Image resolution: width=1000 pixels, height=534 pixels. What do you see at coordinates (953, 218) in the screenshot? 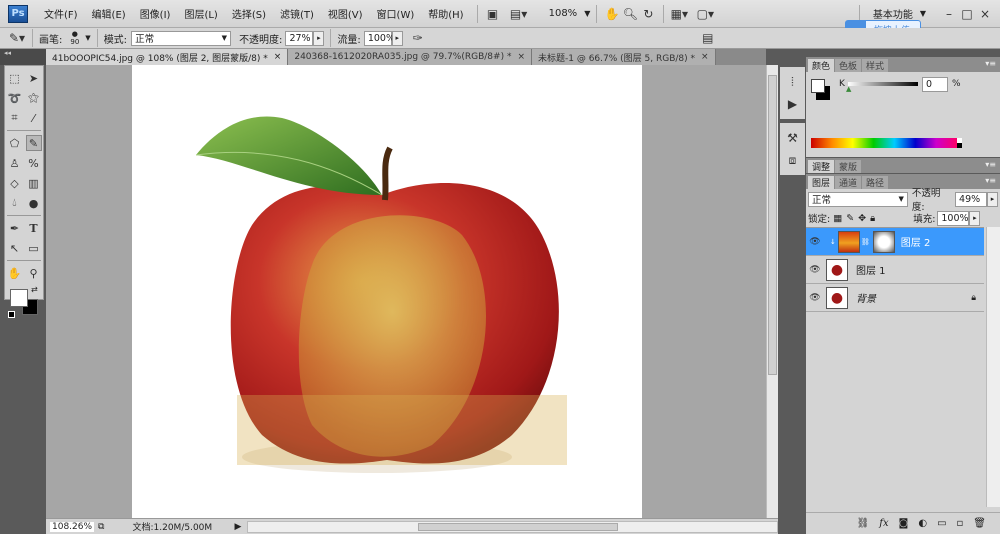
I see `fill-input: 100%` at bounding box center [953, 218].